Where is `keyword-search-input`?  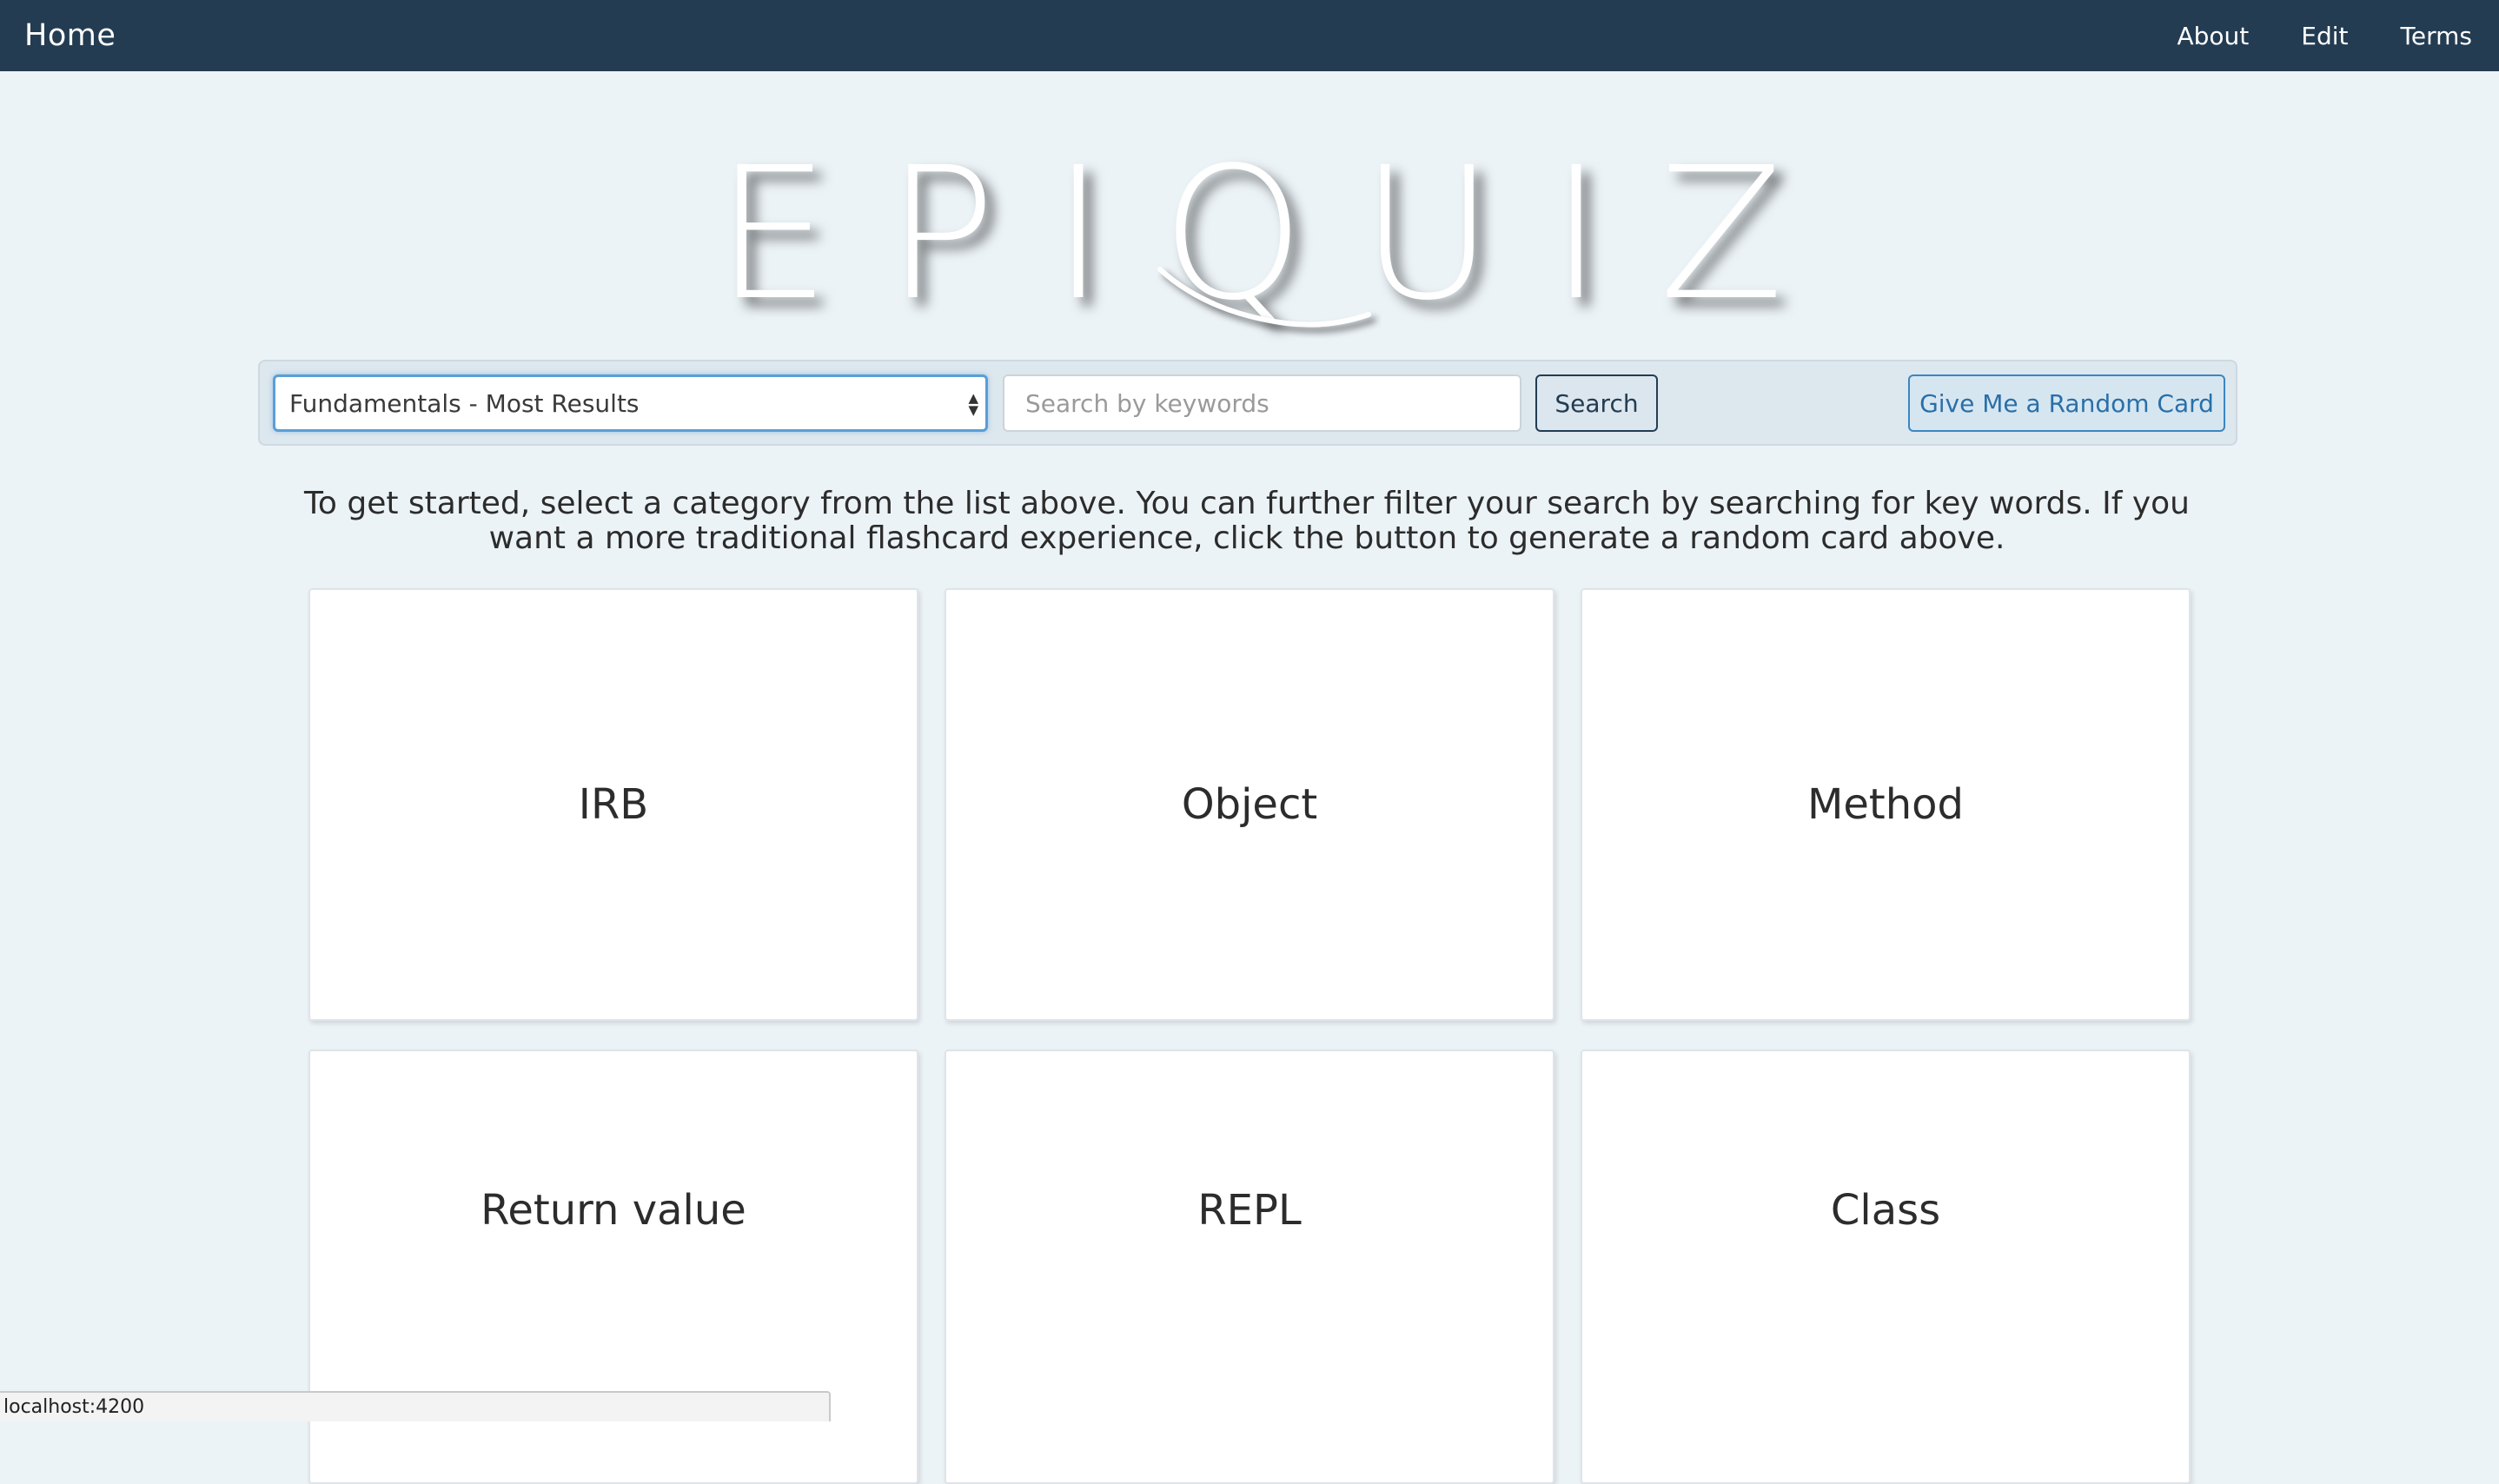 keyword-search-input is located at coordinates (1262, 403).